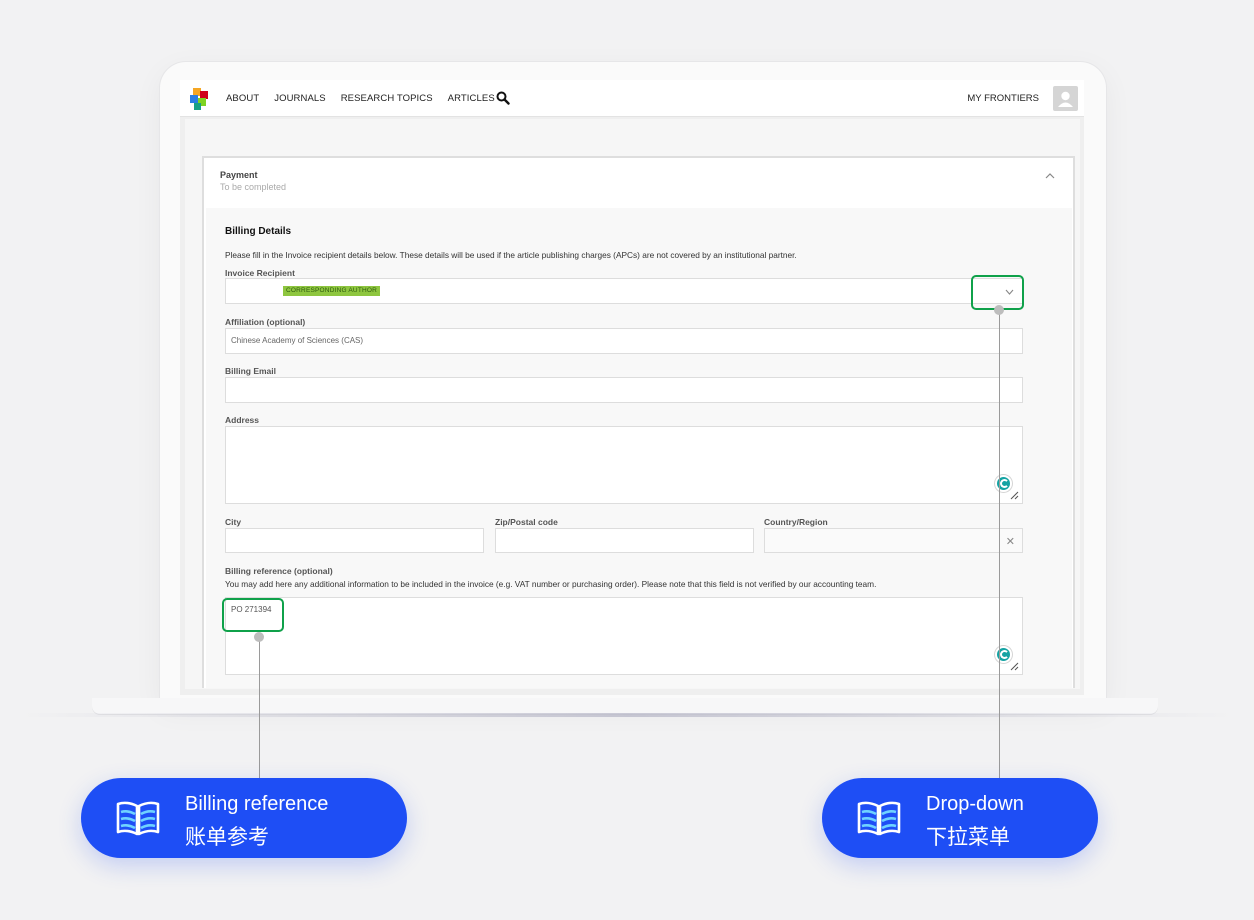  Describe the element at coordinates (526, 522) in the screenshot. I see `zip-label: Zip/Postal code` at that location.